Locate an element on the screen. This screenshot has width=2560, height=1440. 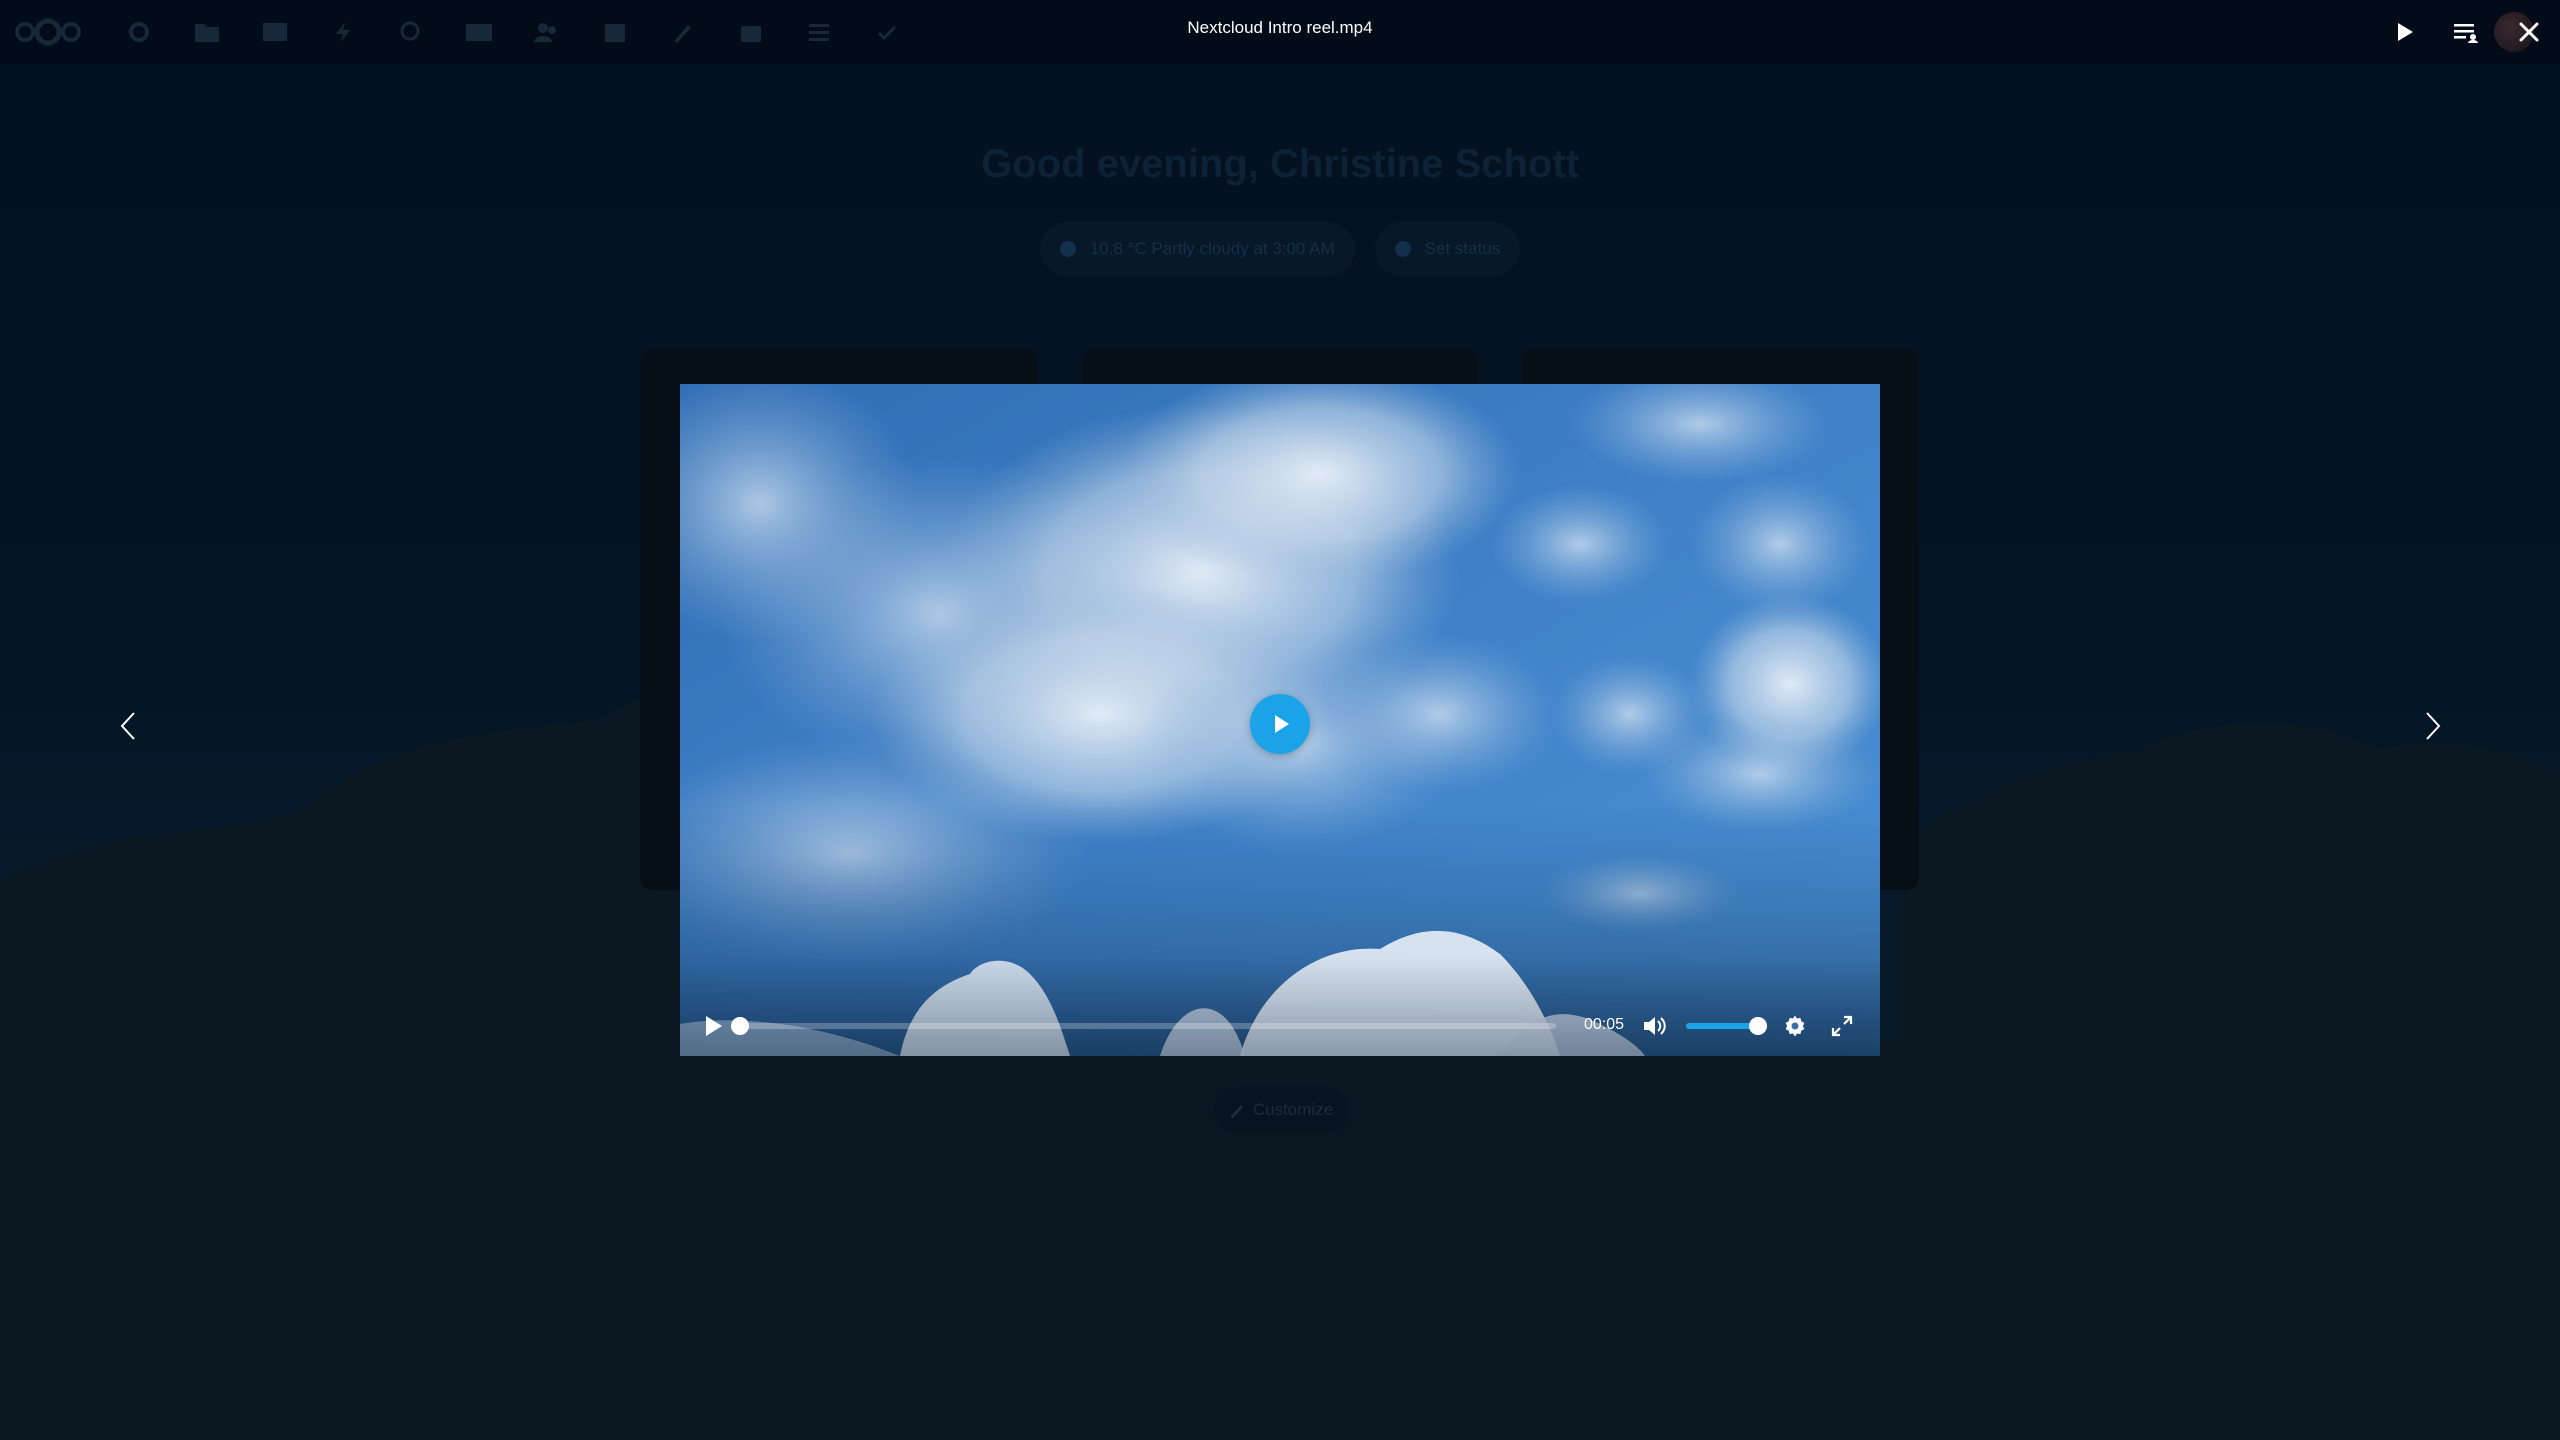
customize-button: Customize is located at coordinates (1281, 1110).